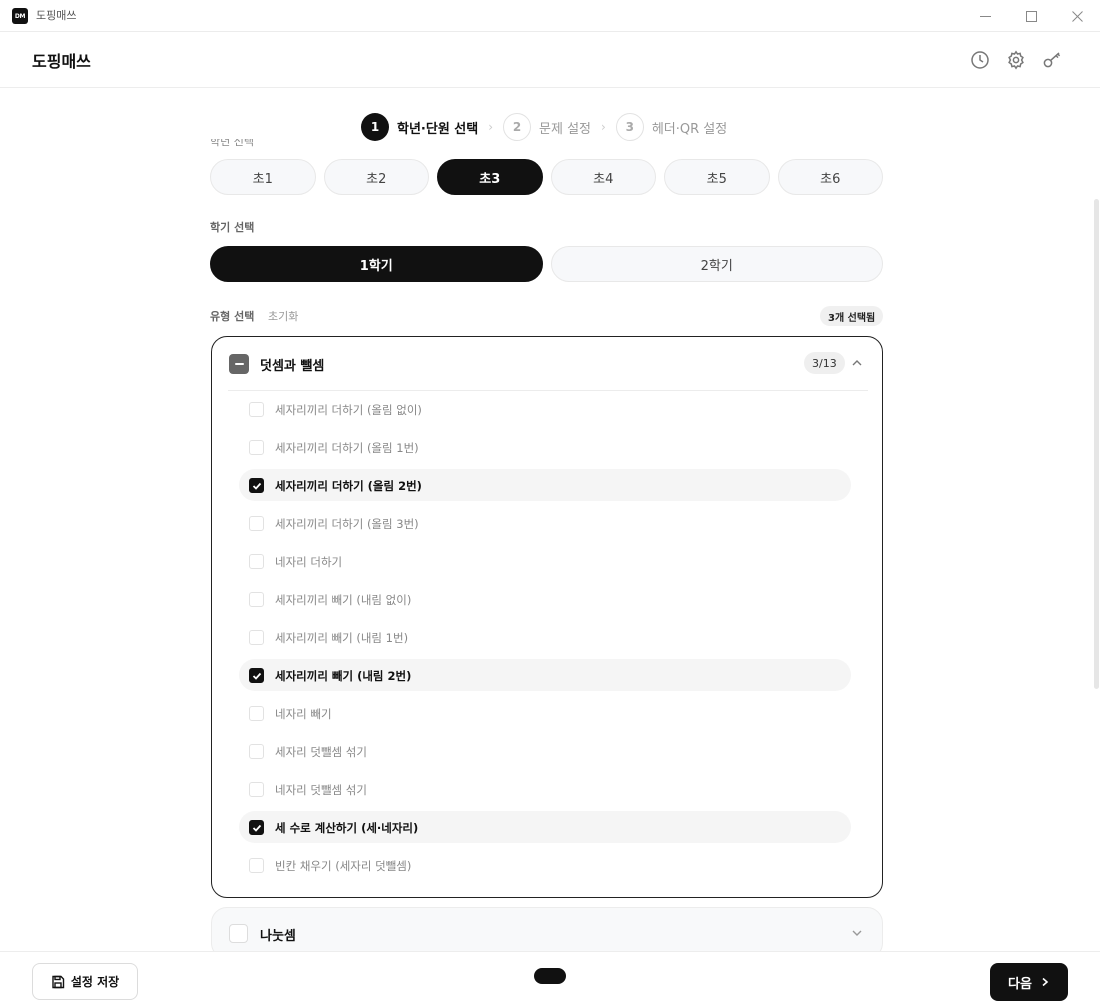  Describe the element at coordinates (347, 448) in the screenshot. I see `type-label: 세자리끼리 더하기 (올림 1번)` at that location.